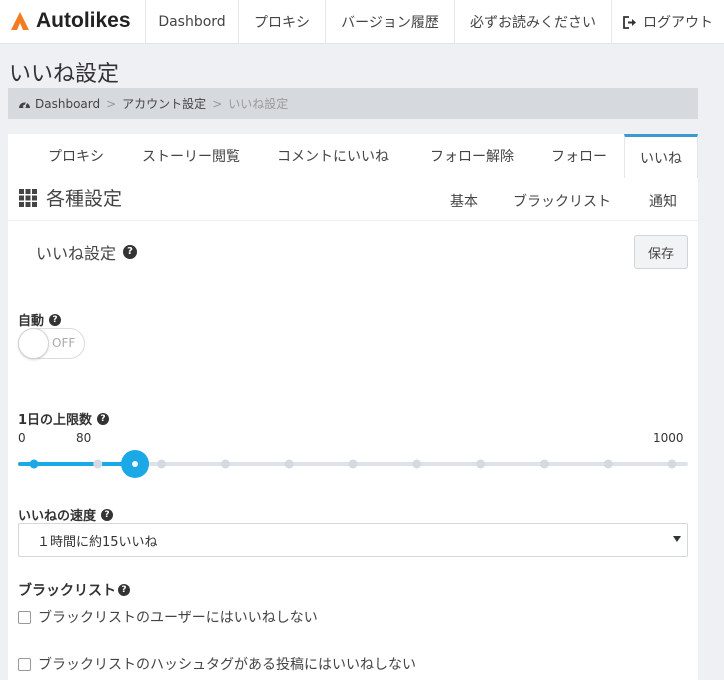 This screenshot has width=724, height=680. I want to click on section-divider, so click(353, 220).